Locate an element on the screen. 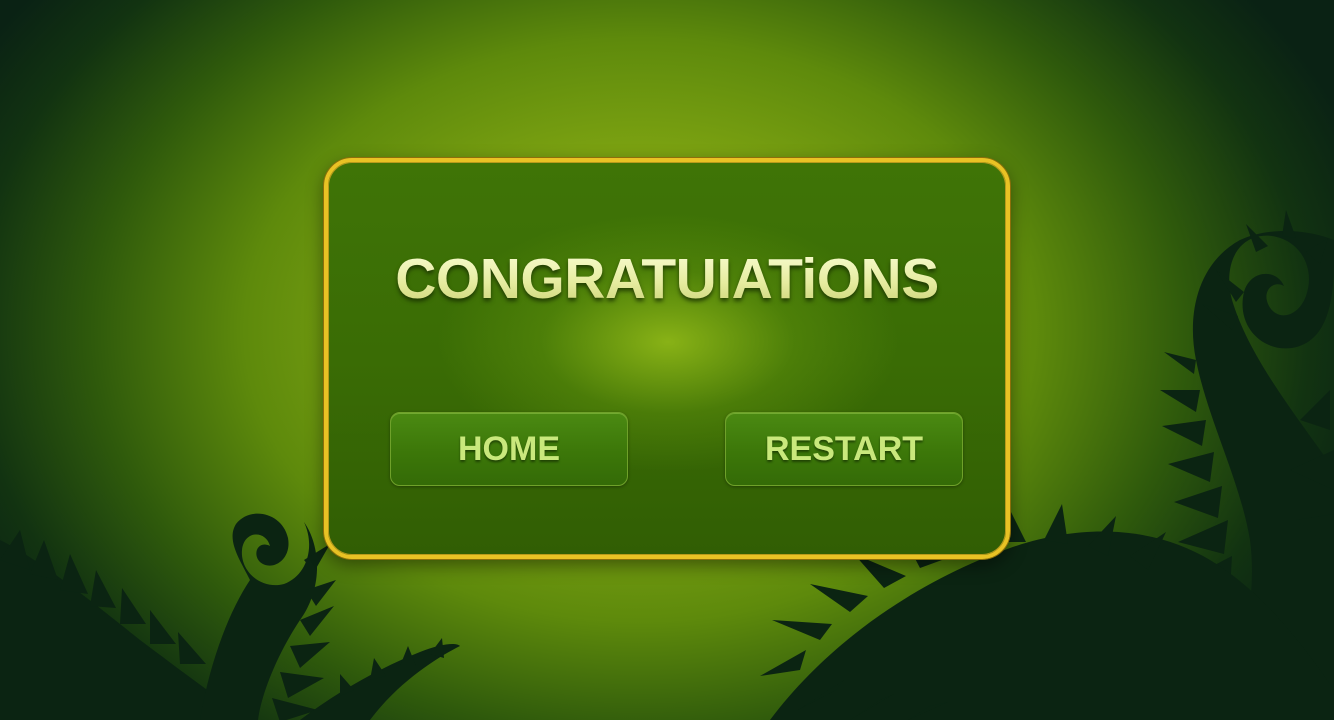  home-button: HOME is located at coordinates (509, 449).